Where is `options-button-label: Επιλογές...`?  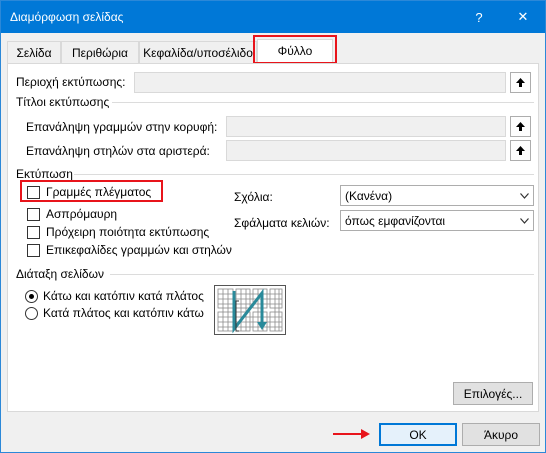 options-button-label: Επιλογές... is located at coordinates (493, 393).